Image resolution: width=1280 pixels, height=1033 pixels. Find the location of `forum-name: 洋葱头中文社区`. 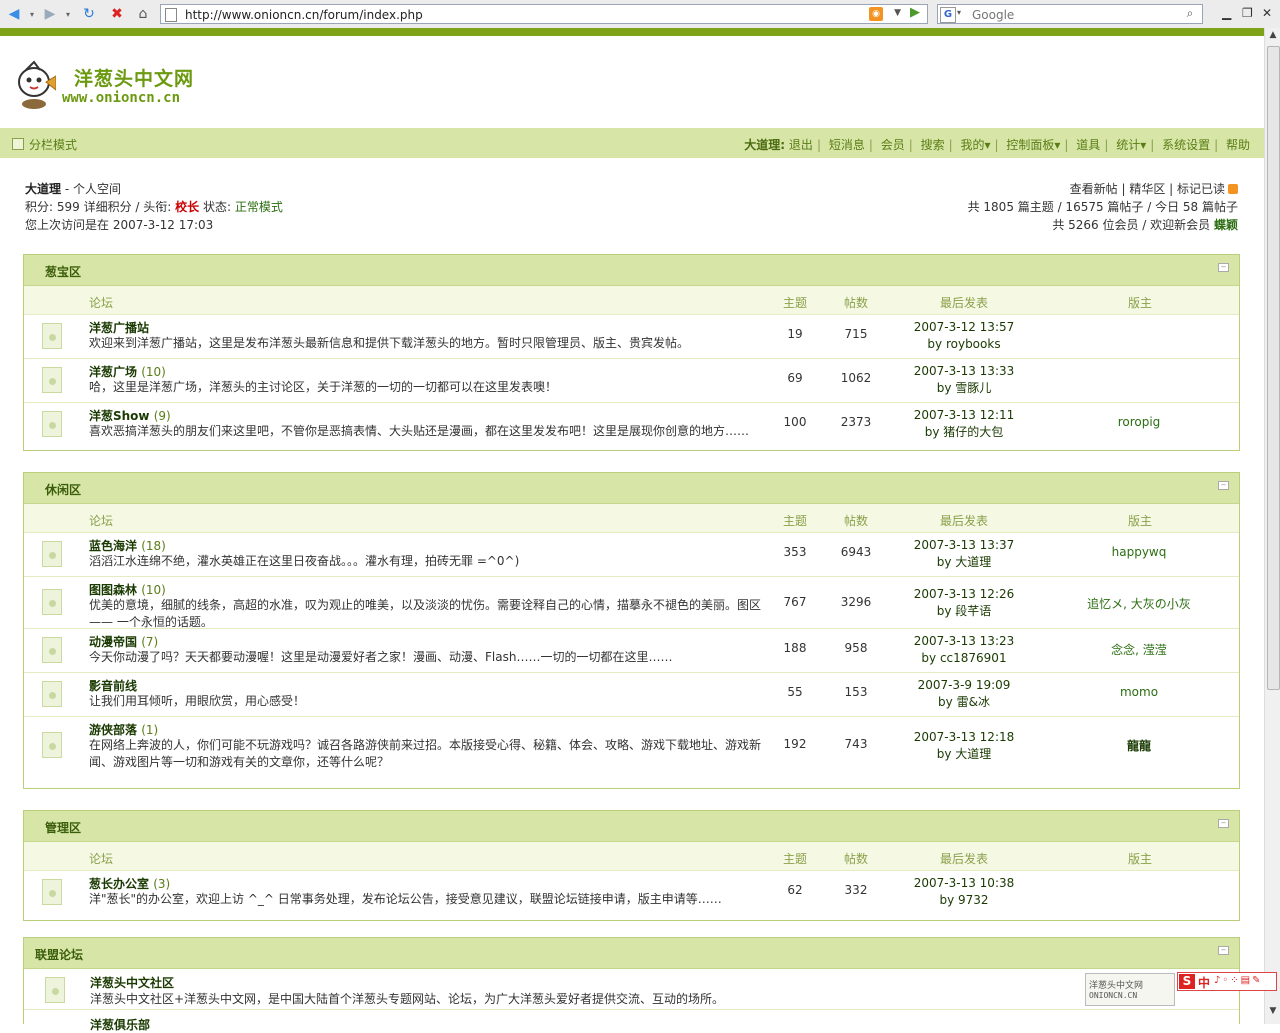

forum-name: 洋葱头中文社区 is located at coordinates (132, 982).